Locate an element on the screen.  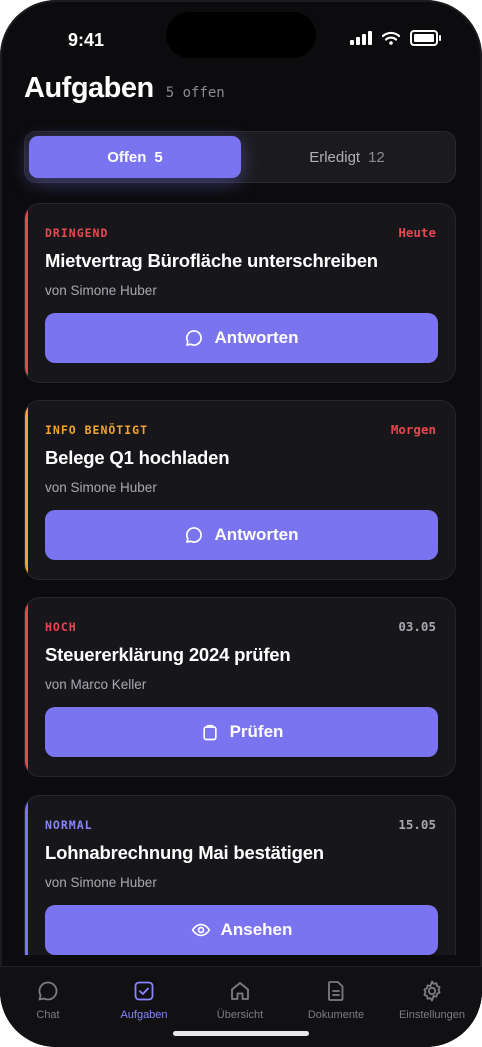
view-button: Ansehen is located at coordinates (241, 930).